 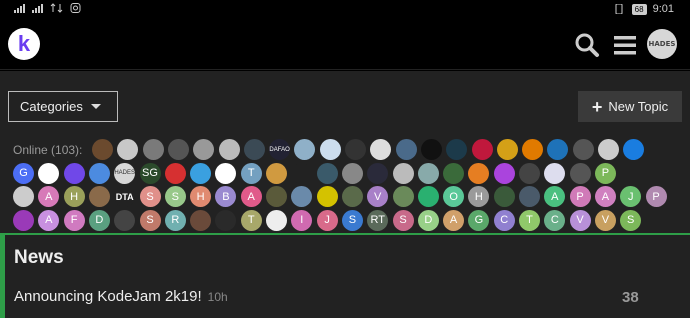 I want to click on online-user-avatar: RT, so click(x=378, y=220).